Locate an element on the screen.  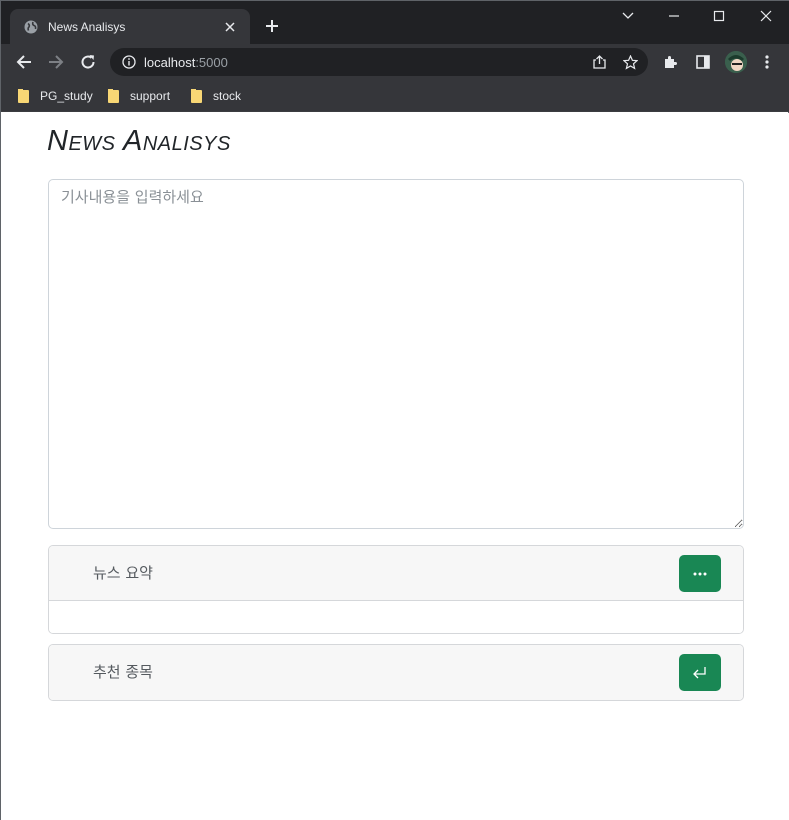
summary-card-header: 뉴스 요약 is located at coordinates (396, 573).